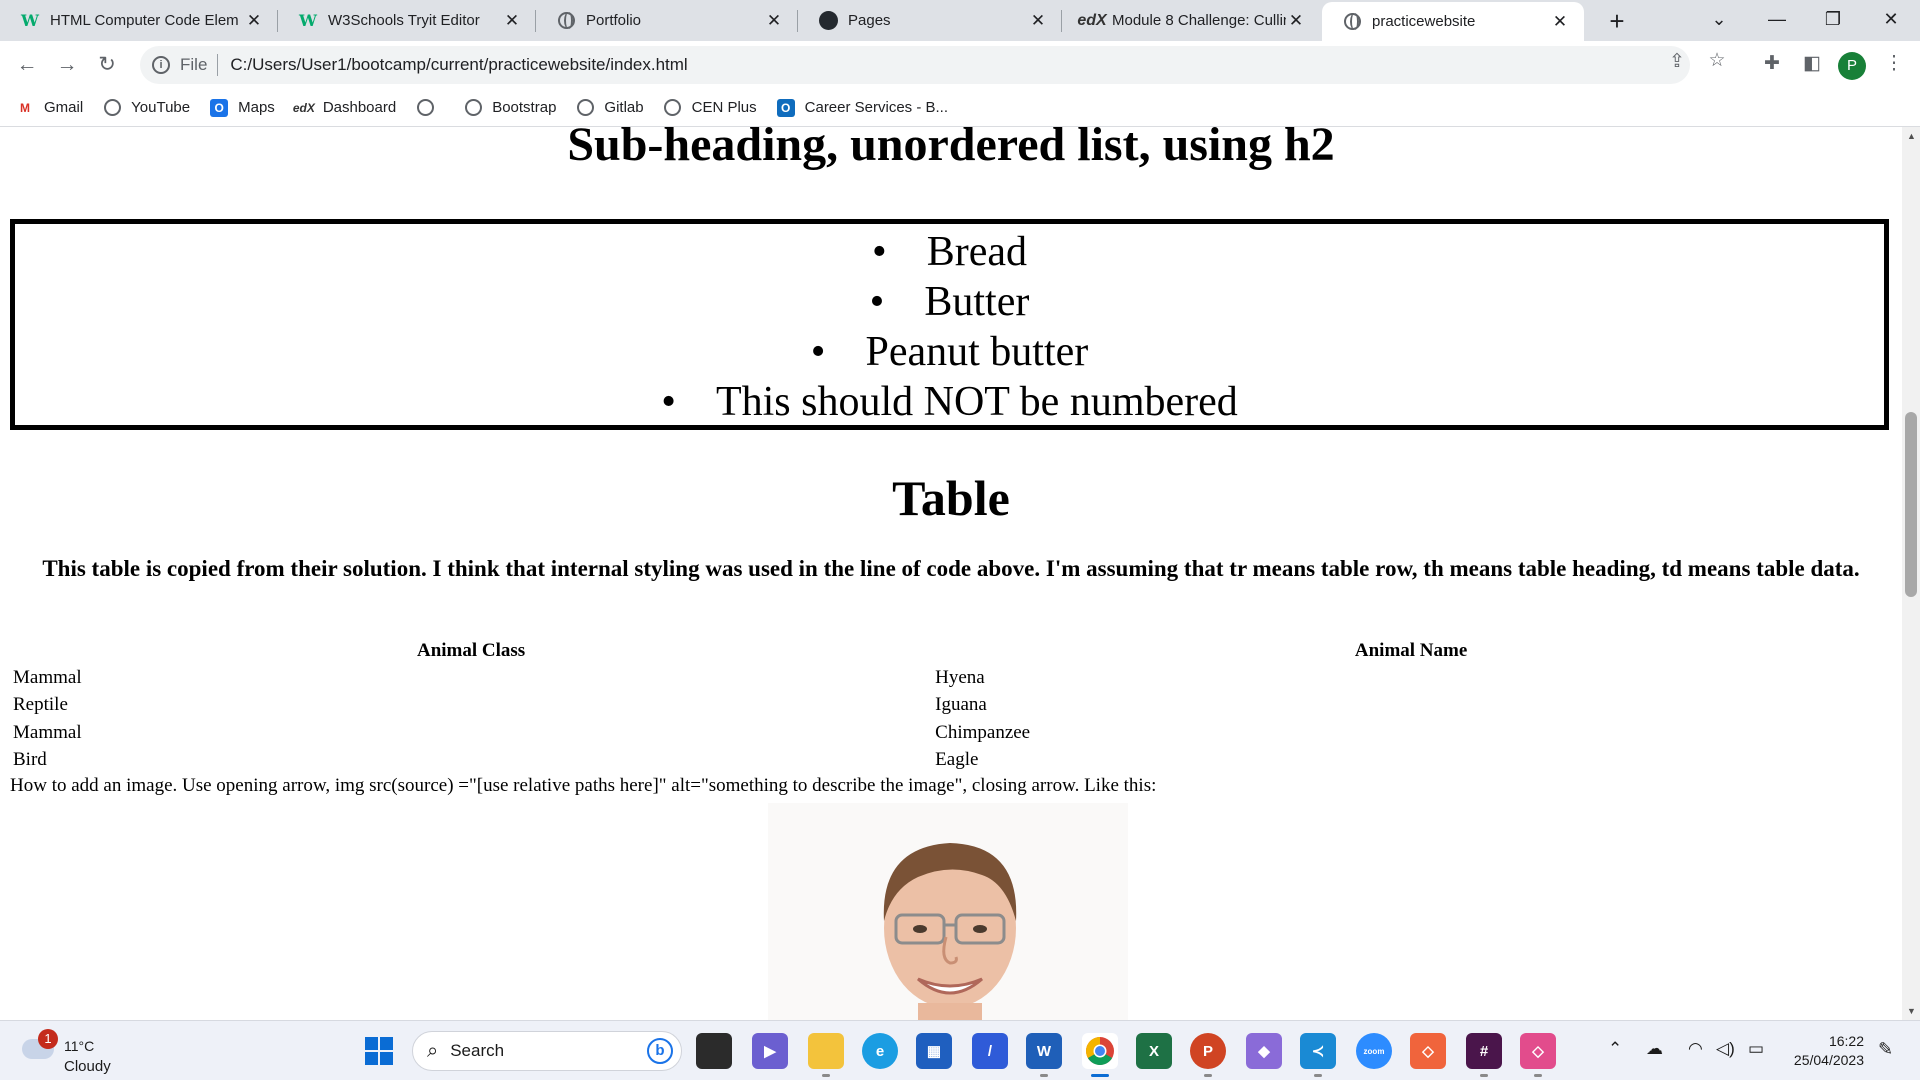 Image resolution: width=1920 pixels, height=1080 pixels. I want to click on slack-icon: #, so click(1484, 1055).